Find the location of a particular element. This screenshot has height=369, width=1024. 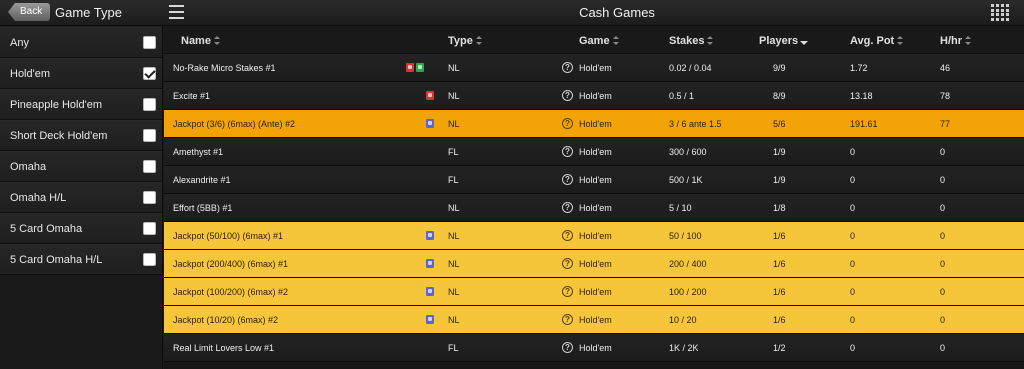

cell-players: 1/9 is located at coordinates (779, 152).